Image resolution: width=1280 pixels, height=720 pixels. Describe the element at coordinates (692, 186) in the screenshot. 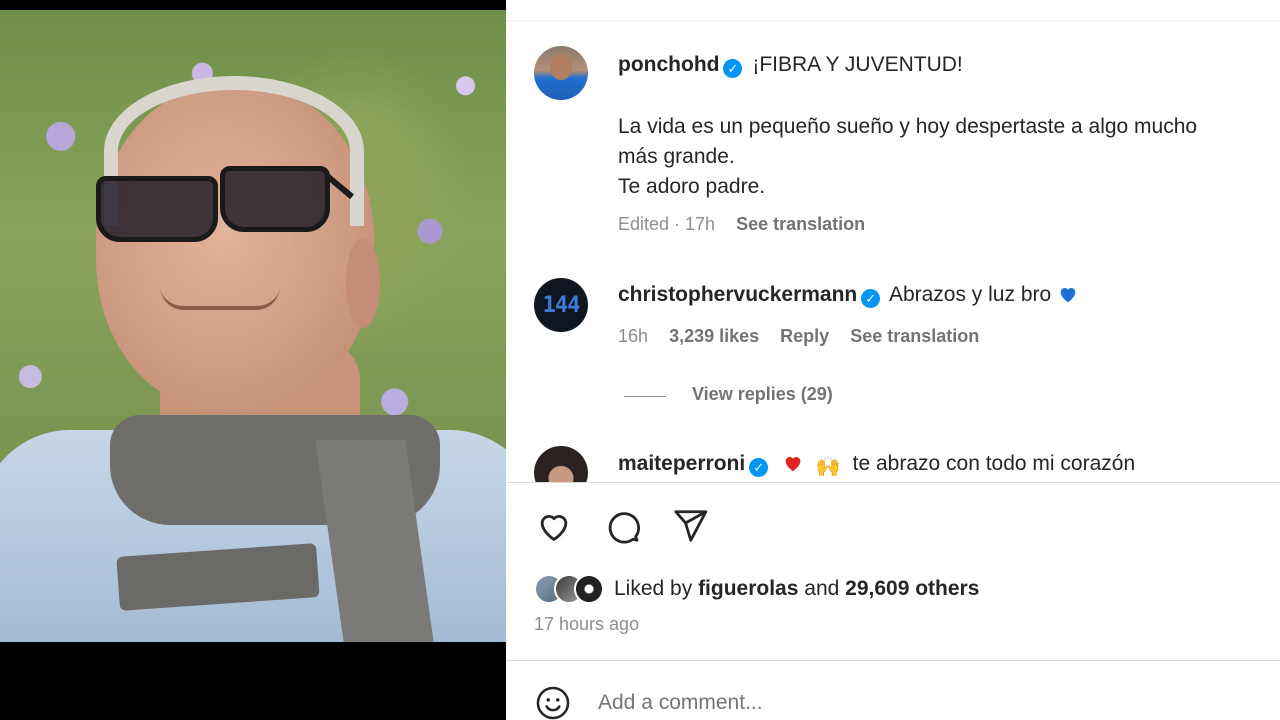

I see `caption-line-4: Te adoro padre.` at that location.